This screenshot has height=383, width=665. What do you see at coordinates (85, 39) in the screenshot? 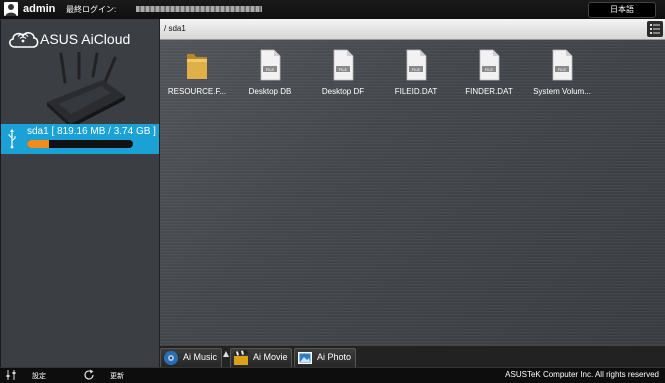
I see `brand-title: ASUS AiCloud` at bounding box center [85, 39].